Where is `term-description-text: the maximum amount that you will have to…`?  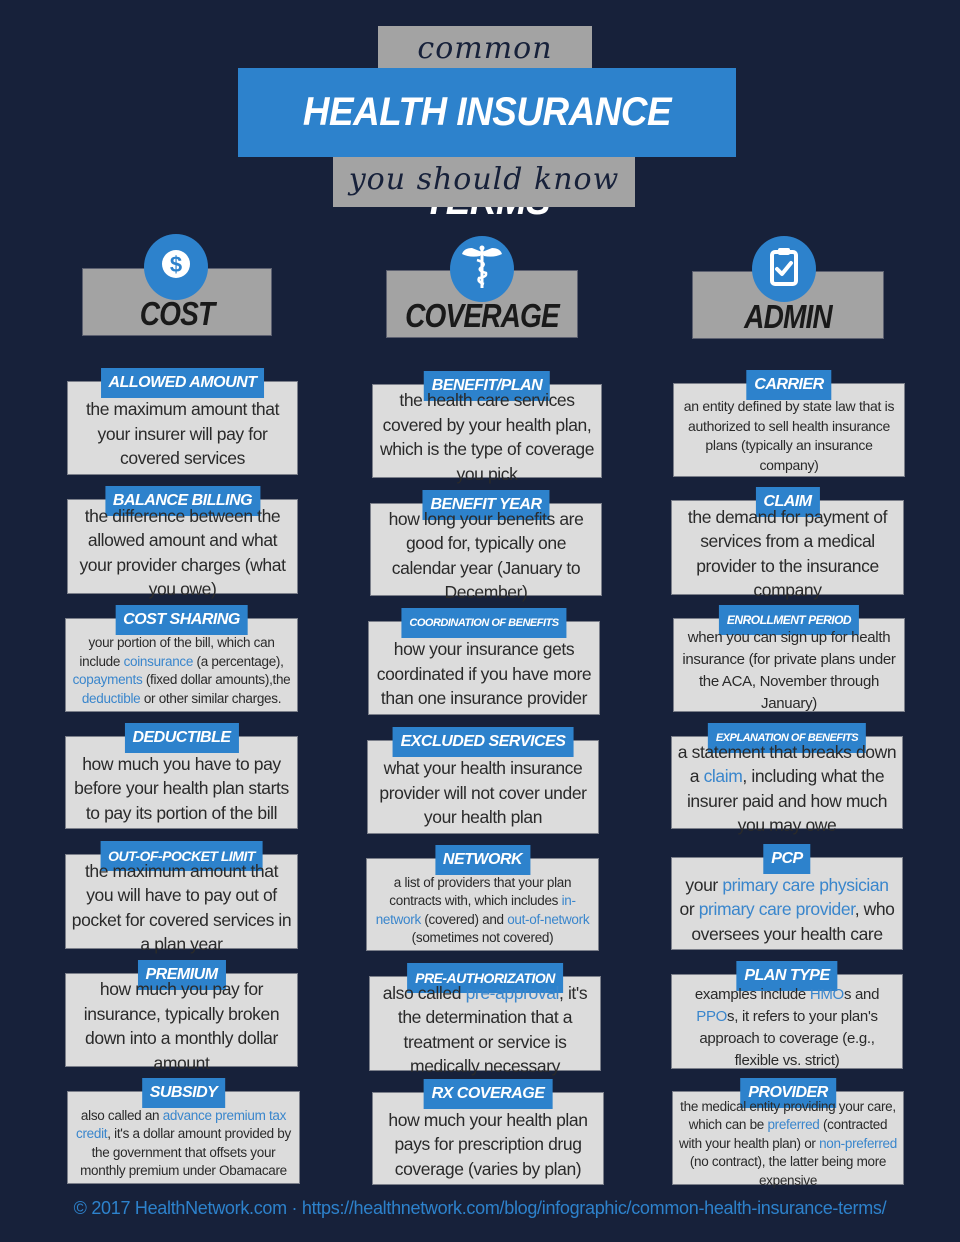 term-description-text: the maximum amount that you will have to… is located at coordinates (181, 908).